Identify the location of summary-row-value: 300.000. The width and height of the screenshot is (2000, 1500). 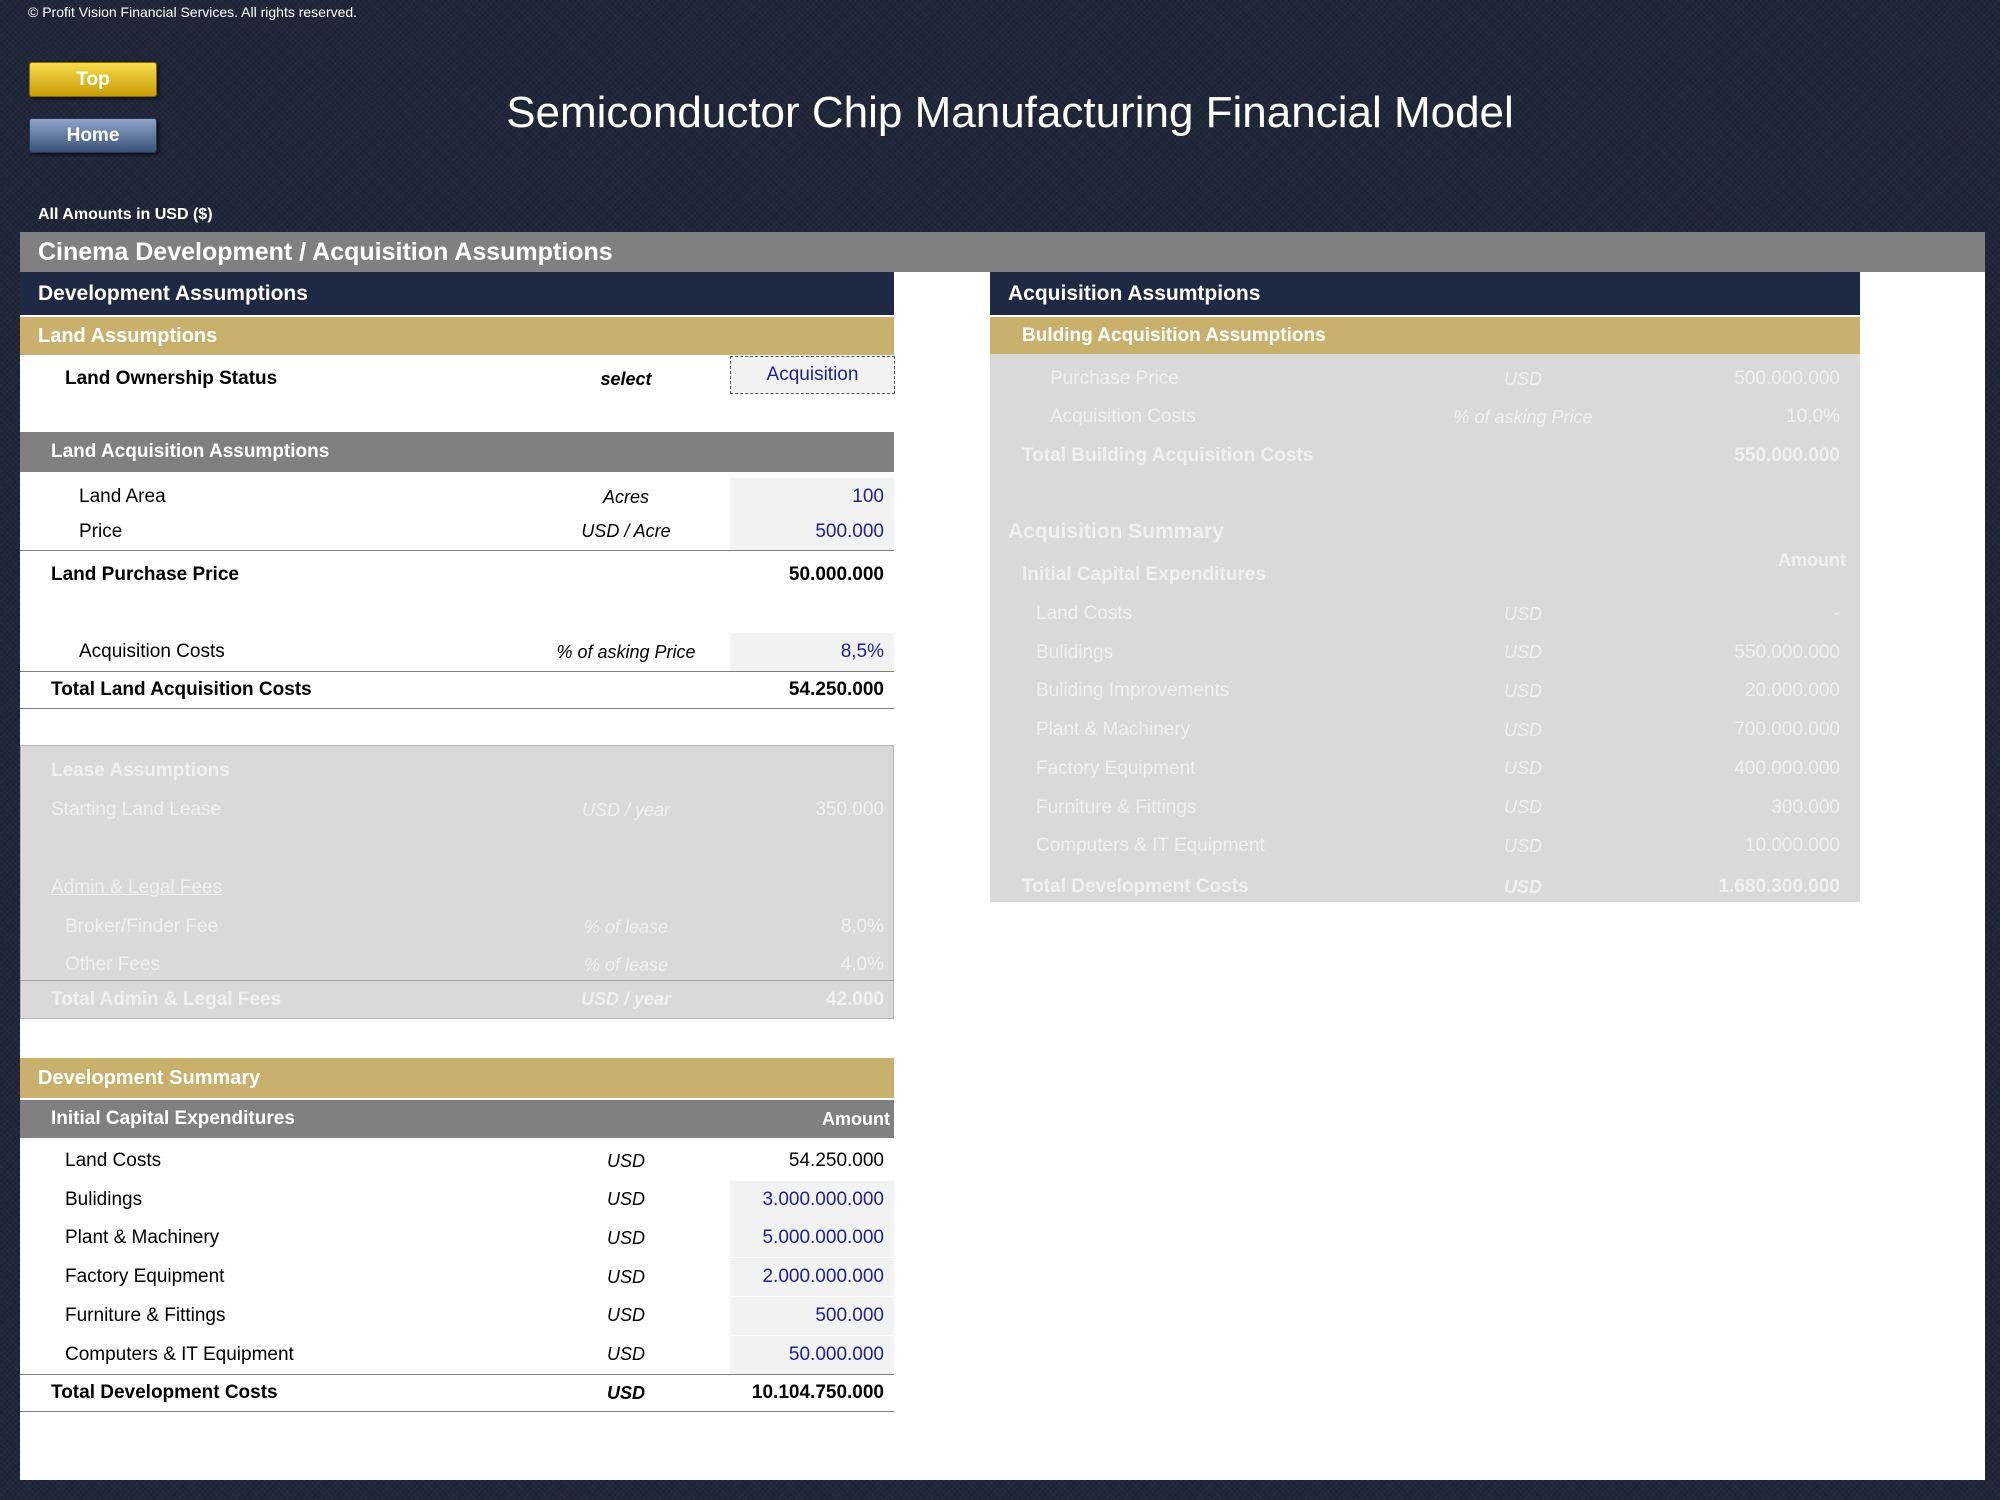
(1805, 807).